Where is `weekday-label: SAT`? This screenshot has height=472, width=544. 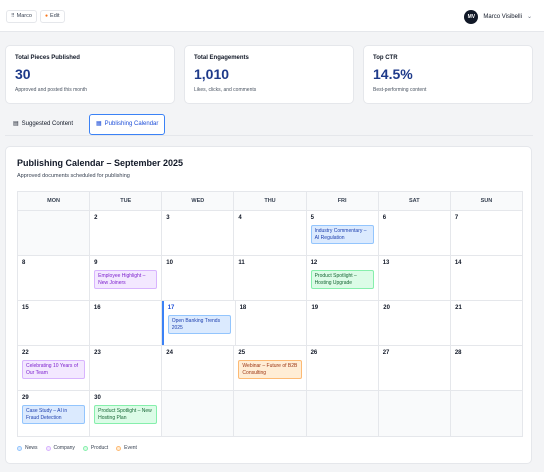
weekday-label: SAT is located at coordinates (415, 201).